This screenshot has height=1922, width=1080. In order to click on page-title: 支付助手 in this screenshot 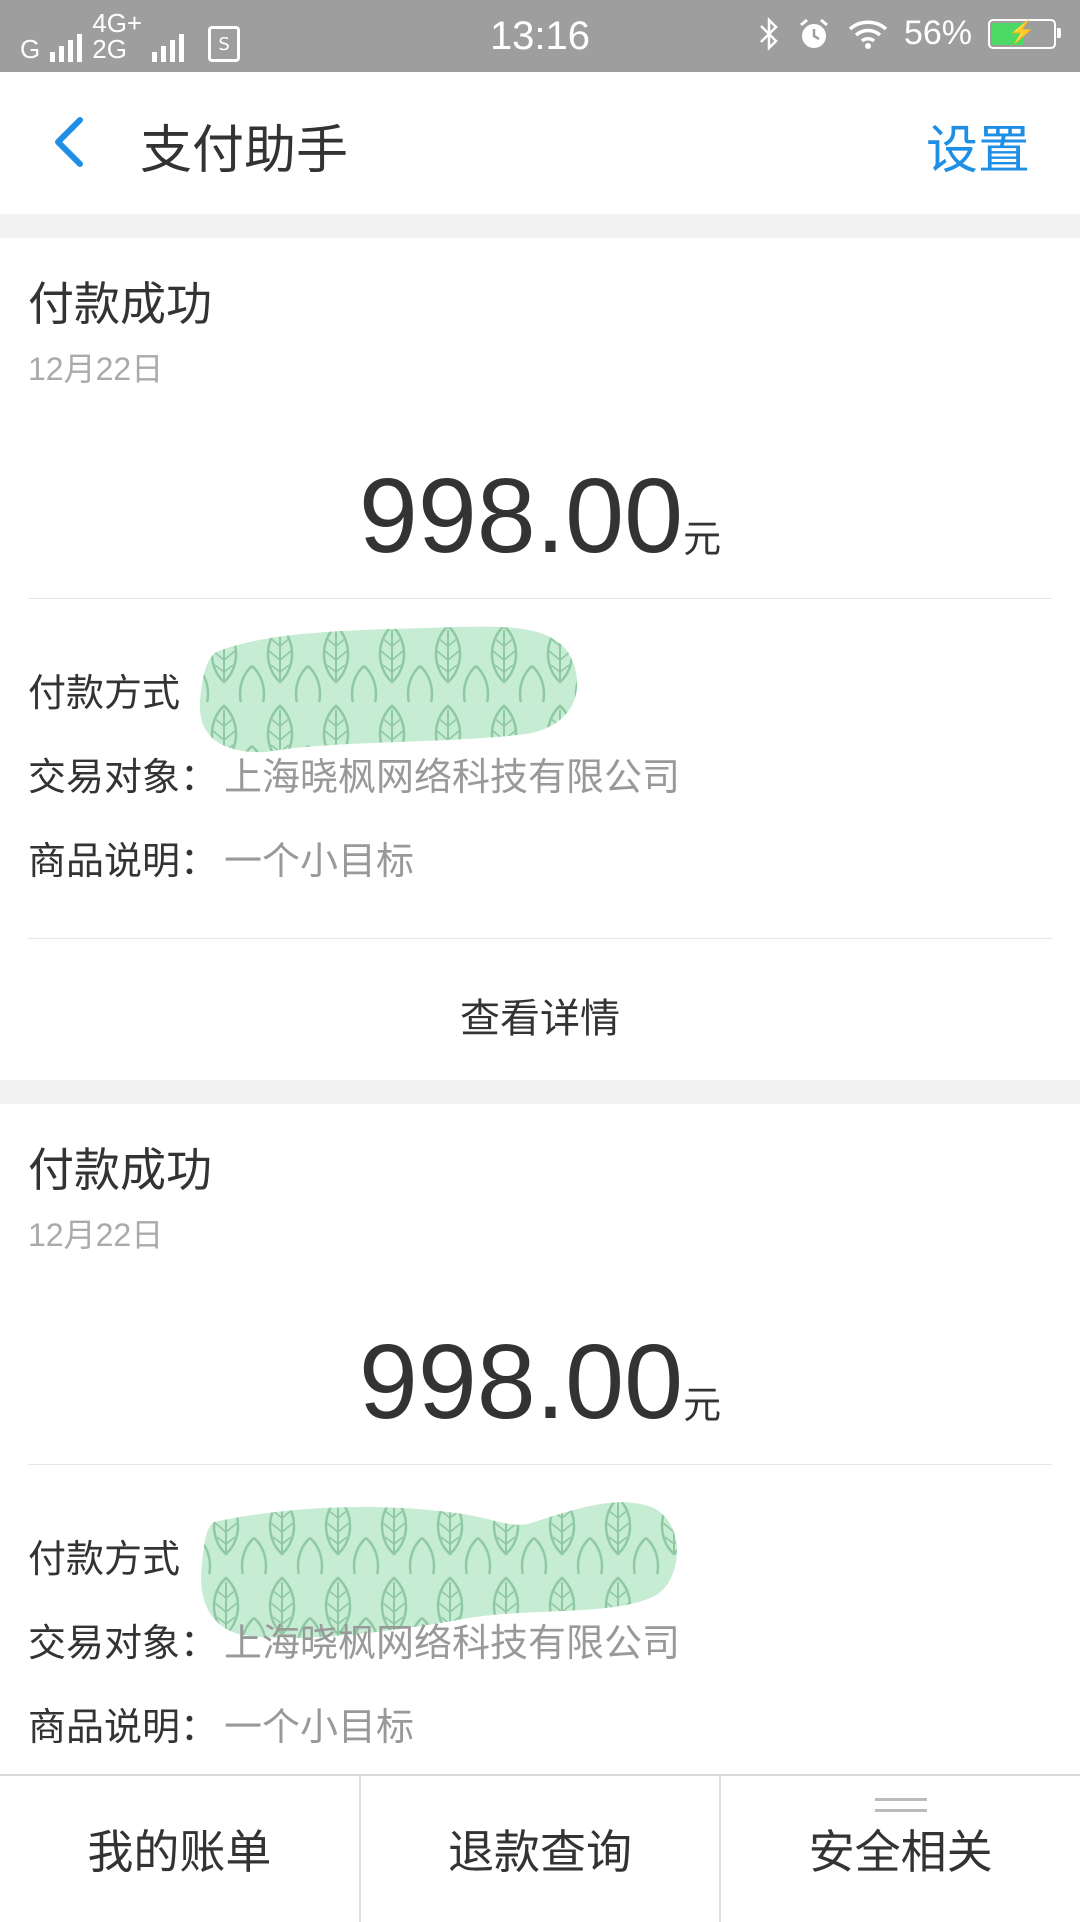, I will do `click(244, 151)`.